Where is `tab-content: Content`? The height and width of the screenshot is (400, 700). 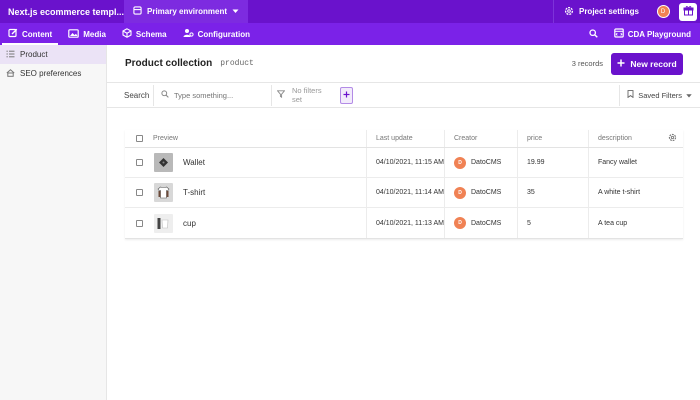
tab-content: Content is located at coordinates (30, 34).